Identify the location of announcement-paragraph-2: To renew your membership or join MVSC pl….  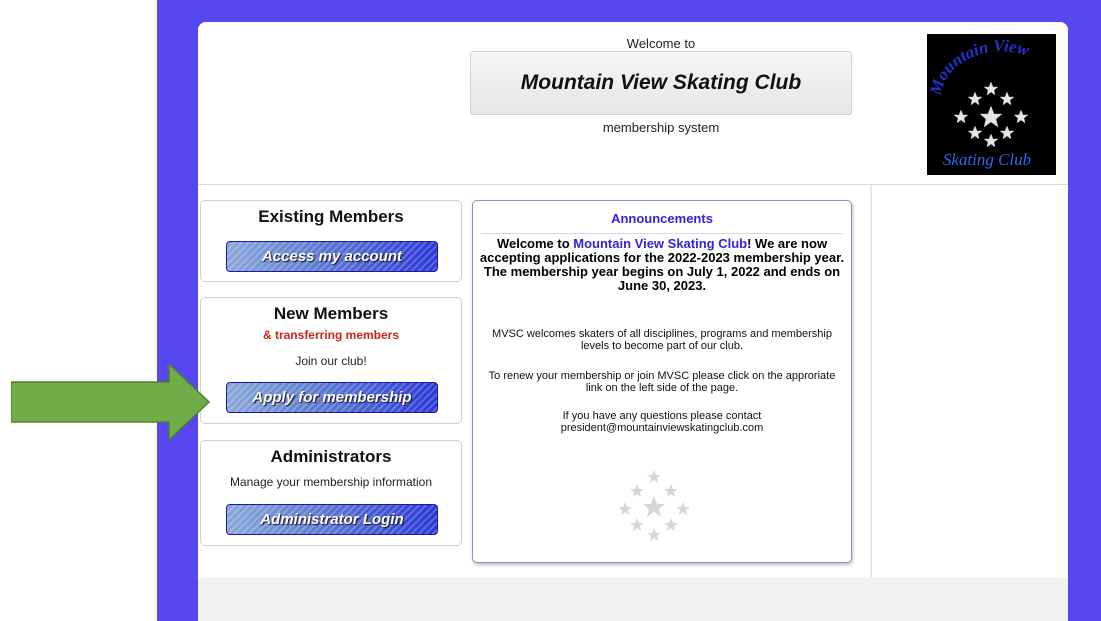
(662, 382).